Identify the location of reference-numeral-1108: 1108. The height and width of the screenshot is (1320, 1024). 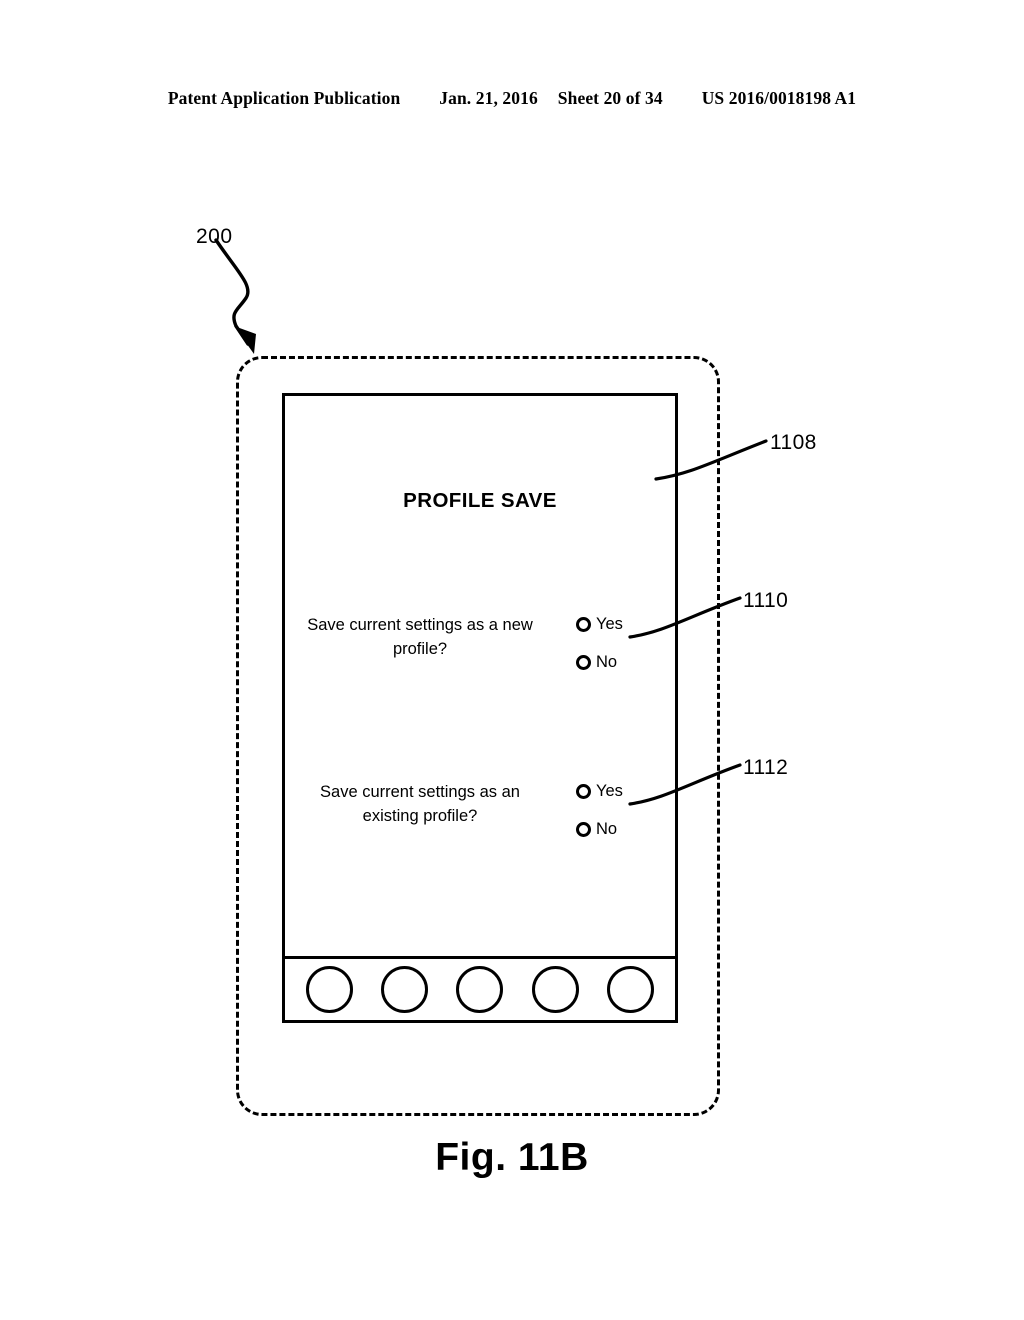
(793, 442).